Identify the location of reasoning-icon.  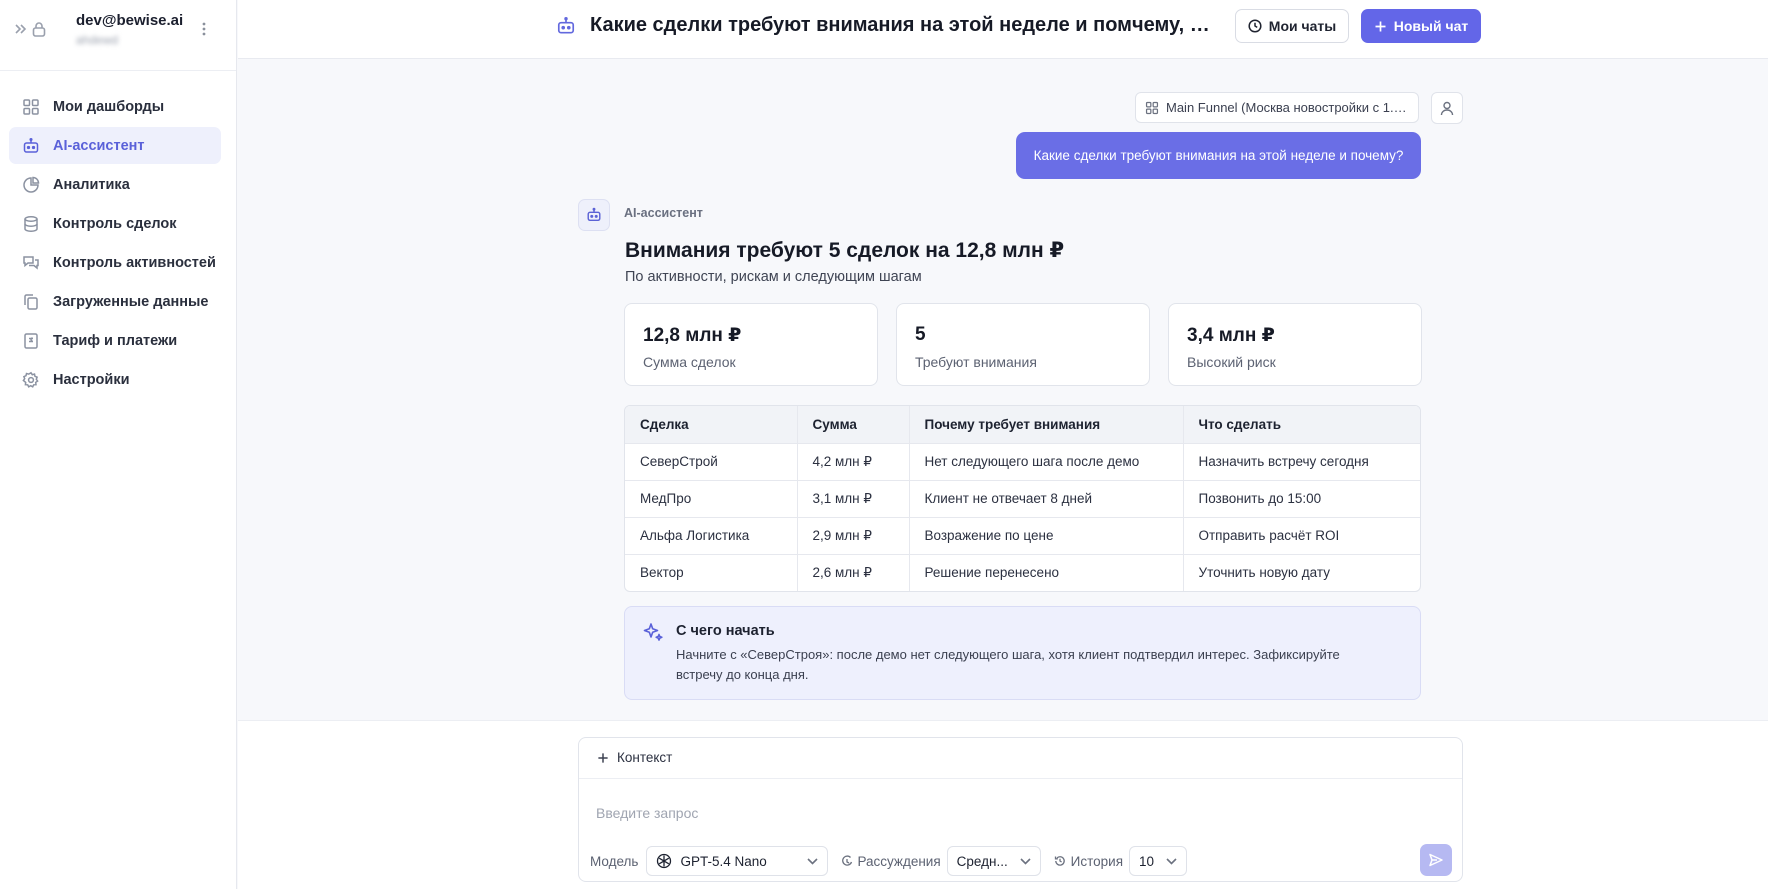
(847, 861).